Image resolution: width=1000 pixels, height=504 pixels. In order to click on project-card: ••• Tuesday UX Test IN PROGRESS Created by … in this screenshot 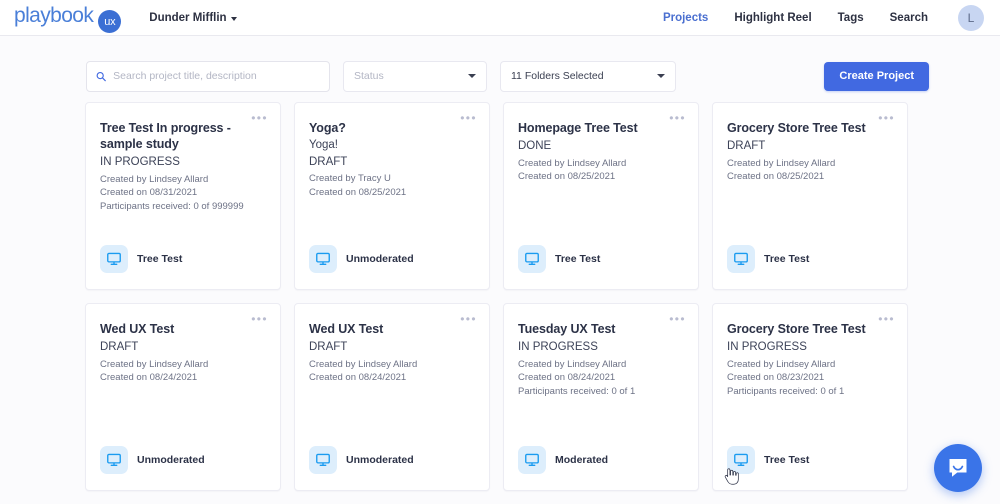, I will do `click(601, 397)`.